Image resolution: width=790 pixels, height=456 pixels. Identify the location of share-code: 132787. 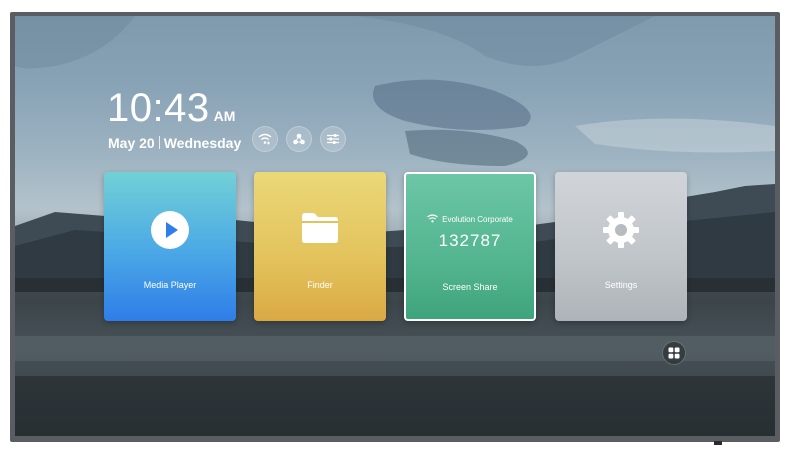
(470, 240).